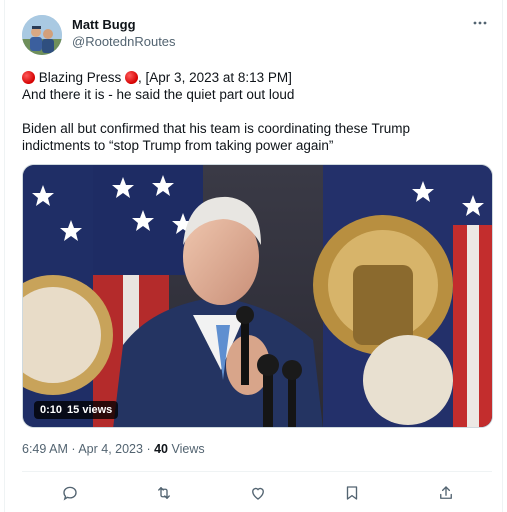 Image resolution: width=507 pixels, height=512 pixels. I want to click on author-name: Matt Bugg, so click(104, 24).